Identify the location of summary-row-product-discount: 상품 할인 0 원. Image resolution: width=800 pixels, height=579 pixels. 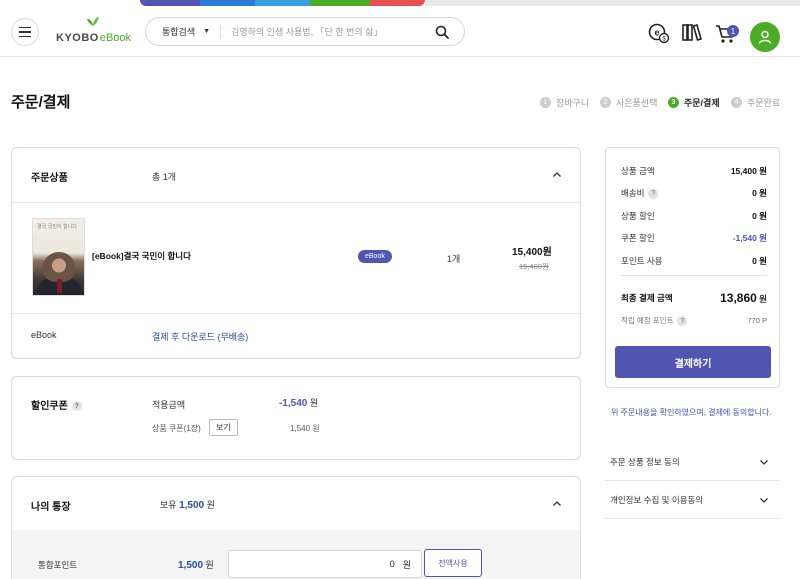
(694, 216).